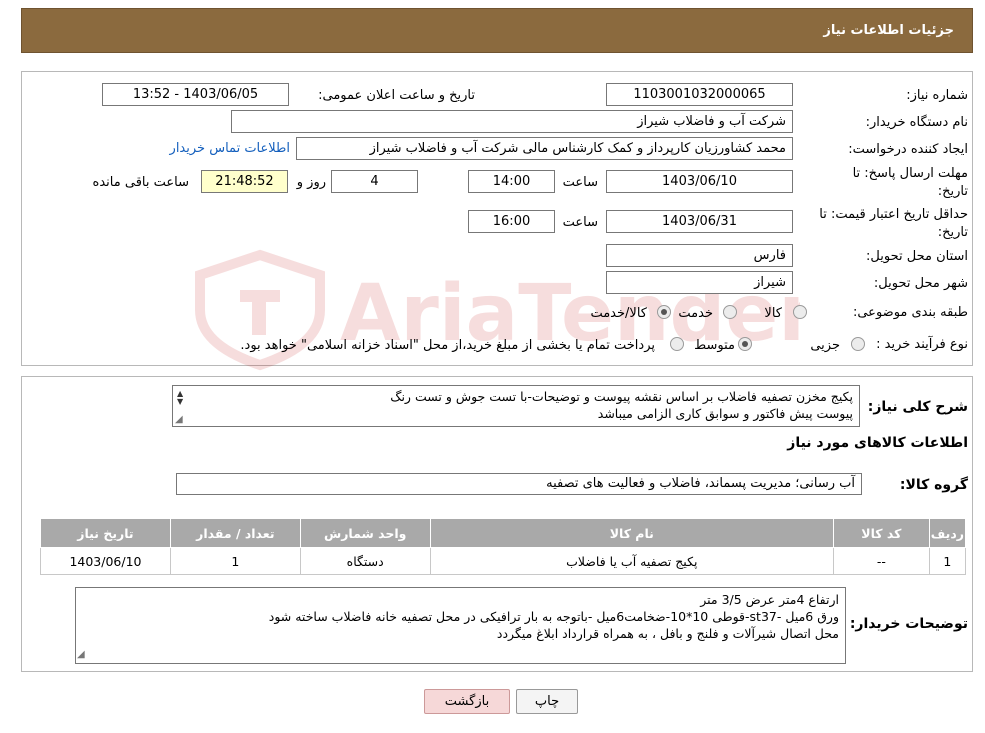  I want to click on process-radio-medium, so click(745, 344).